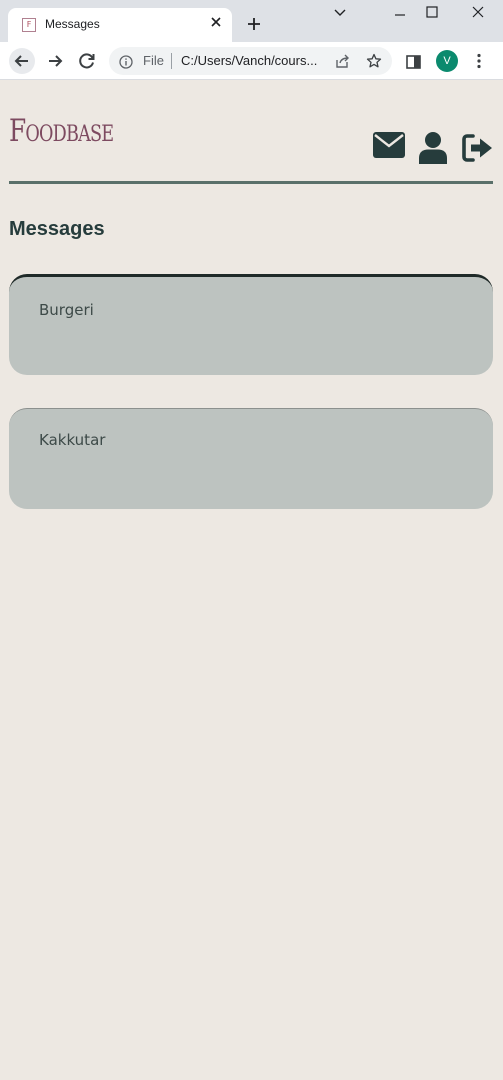 This screenshot has height=1080, width=503. I want to click on app-logo: Foodbase, so click(61, 131).